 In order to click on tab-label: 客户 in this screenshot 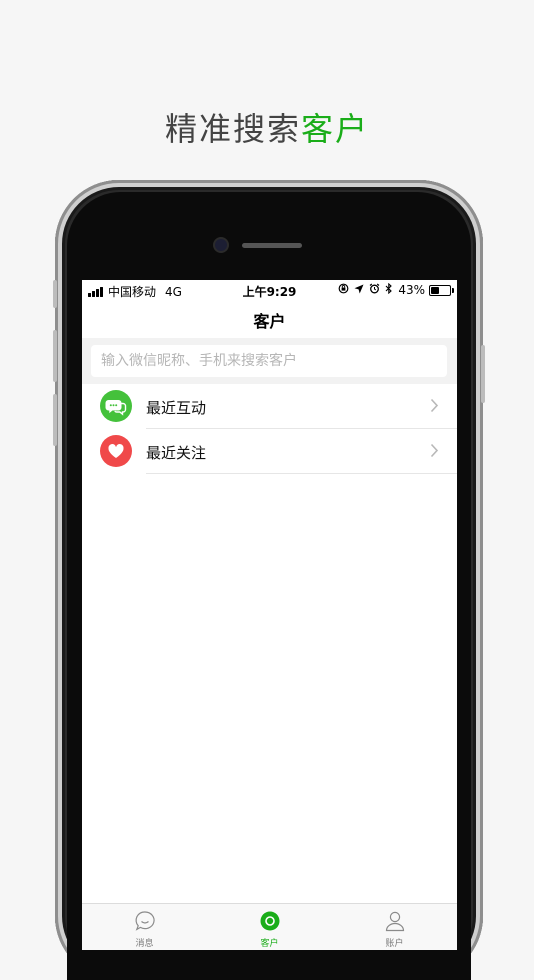, I will do `click(269, 944)`.